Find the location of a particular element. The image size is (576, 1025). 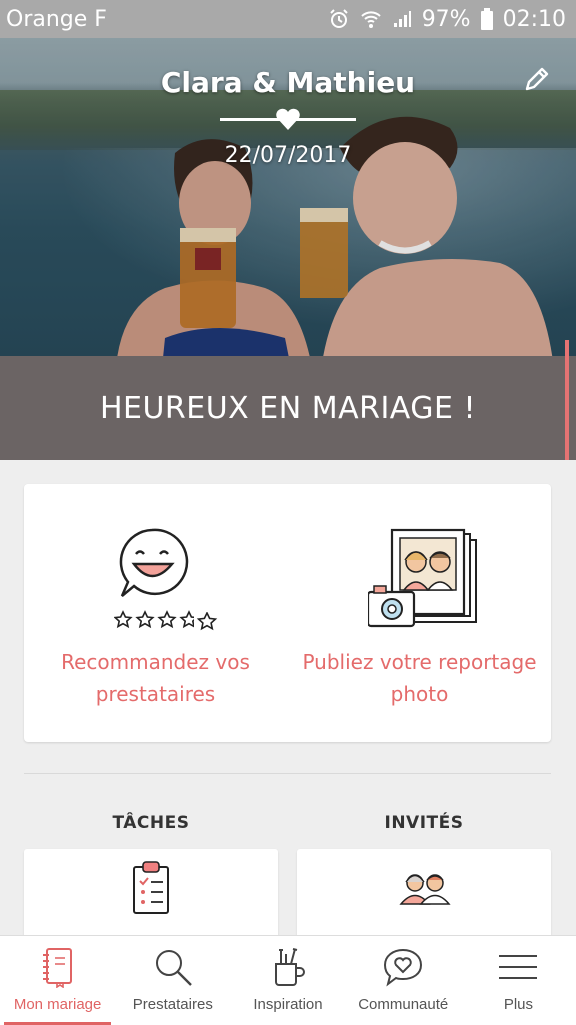

star-icon is located at coordinates (207, 621).